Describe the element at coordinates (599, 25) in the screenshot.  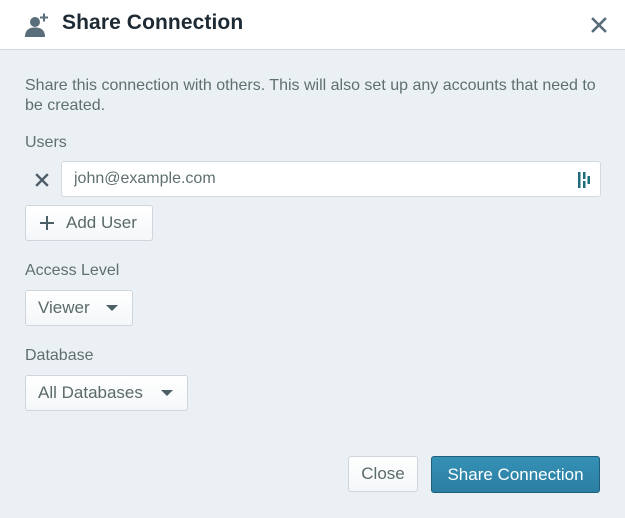
I see `close-icon` at that location.